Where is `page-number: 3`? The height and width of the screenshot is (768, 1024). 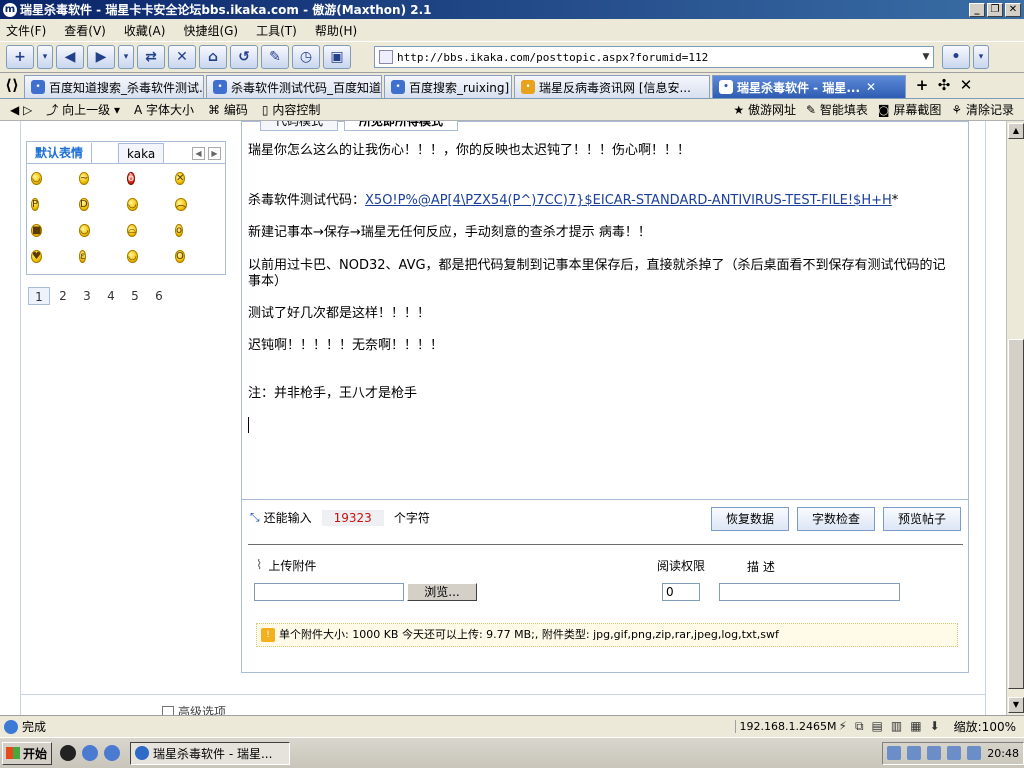
page-number: 3 is located at coordinates (87, 296).